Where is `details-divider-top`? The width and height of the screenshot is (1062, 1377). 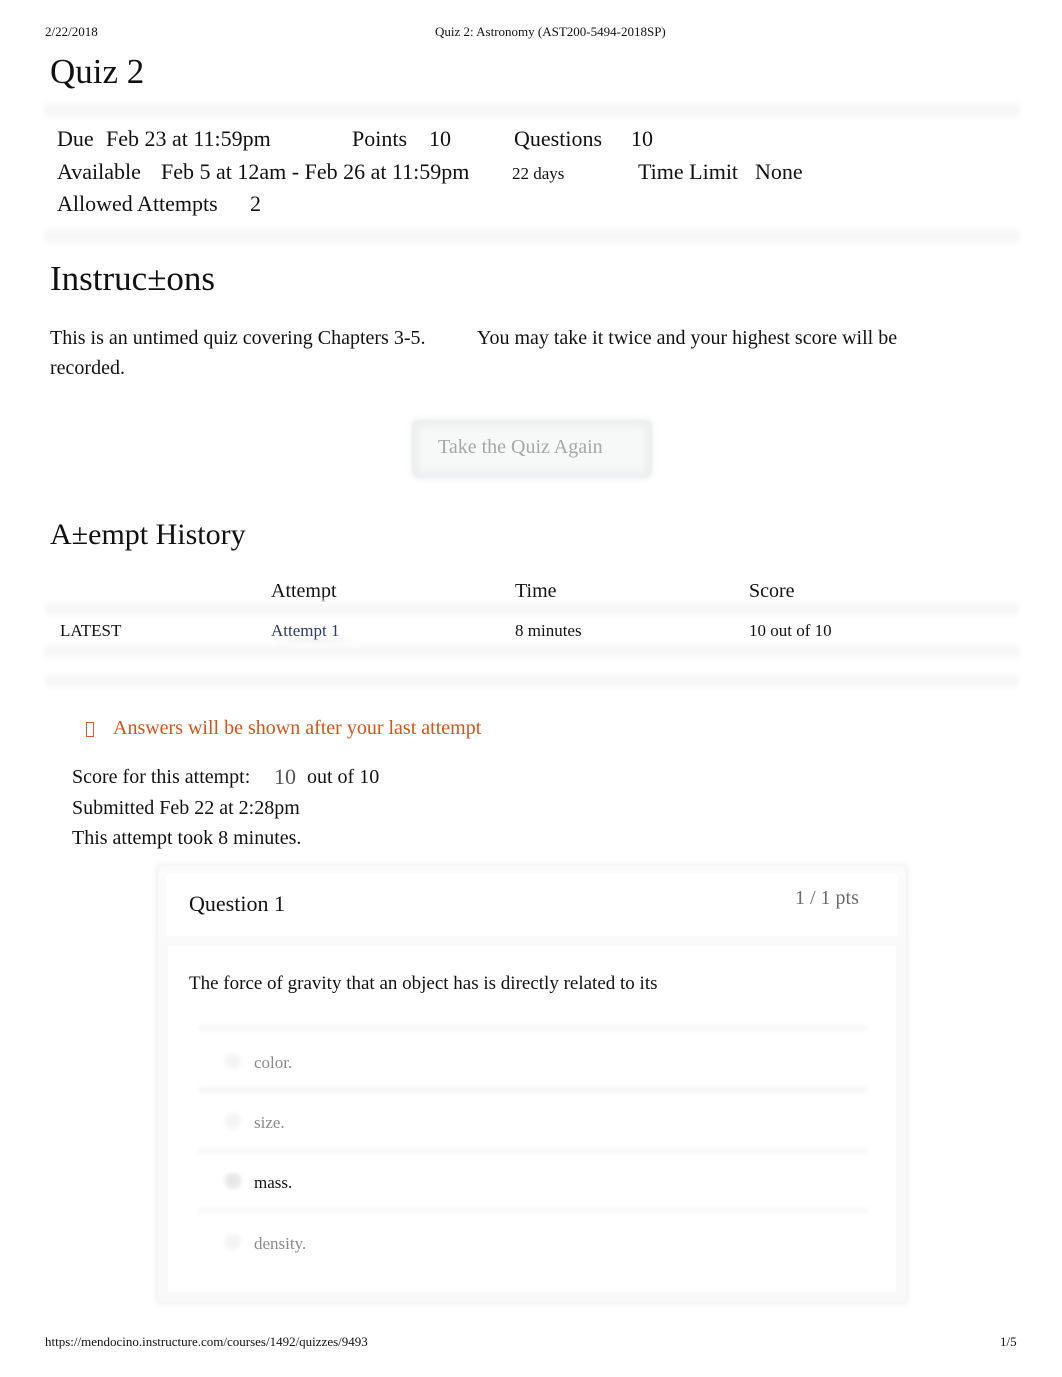
details-divider-top is located at coordinates (532, 110).